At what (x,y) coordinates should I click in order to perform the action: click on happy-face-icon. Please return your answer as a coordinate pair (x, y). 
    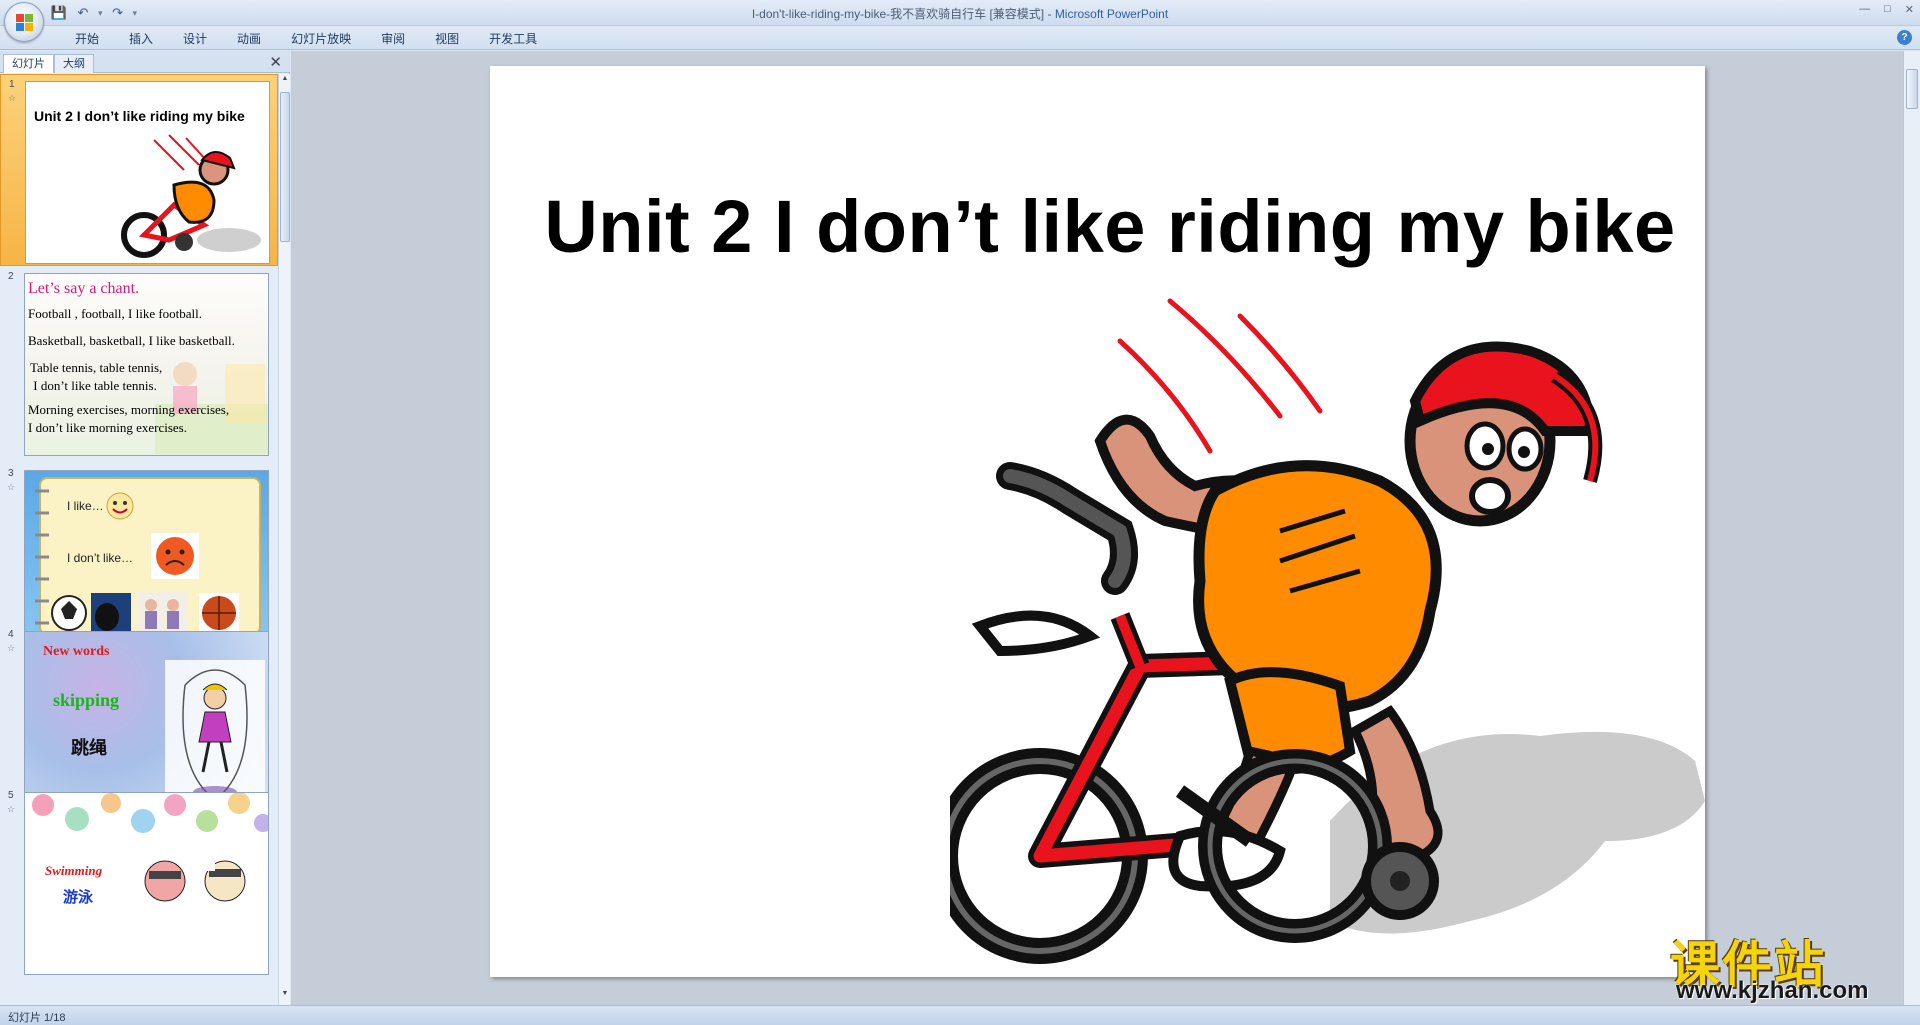
    Looking at the image, I should click on (120, 506).